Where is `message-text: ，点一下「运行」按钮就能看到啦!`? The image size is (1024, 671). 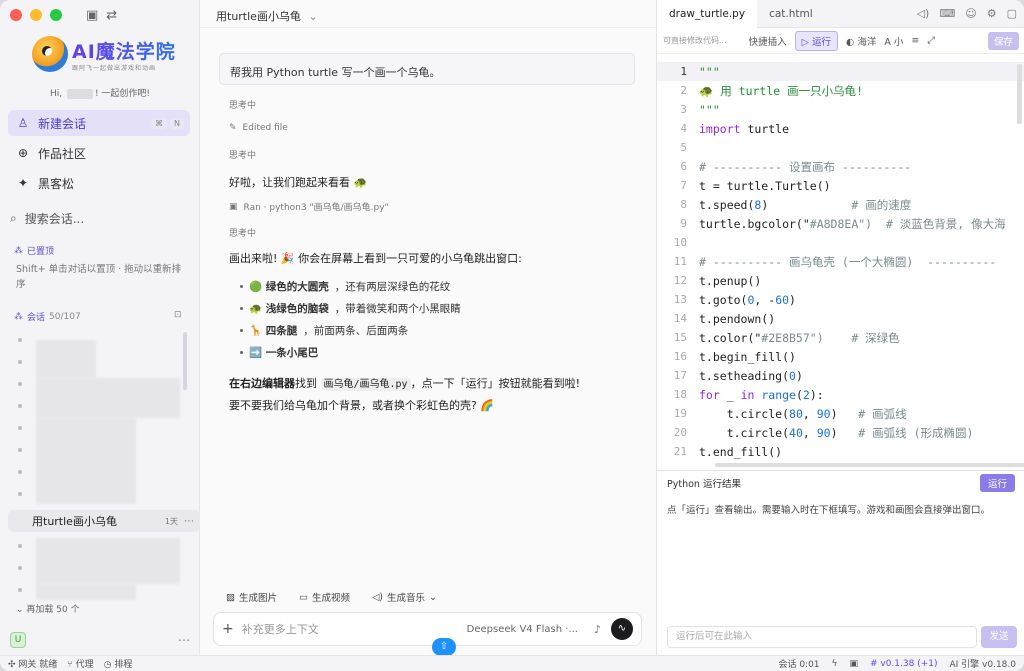
message-text: ，点一下「运行」按钮就能看到啦! is located at coordinates (495, 383).